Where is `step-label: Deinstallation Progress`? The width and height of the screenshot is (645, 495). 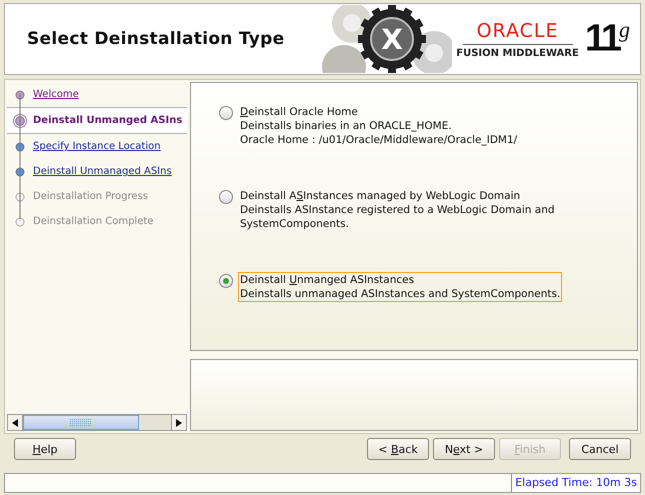 step-label: Deinstallation Progress is located at coordinates (90, 196).